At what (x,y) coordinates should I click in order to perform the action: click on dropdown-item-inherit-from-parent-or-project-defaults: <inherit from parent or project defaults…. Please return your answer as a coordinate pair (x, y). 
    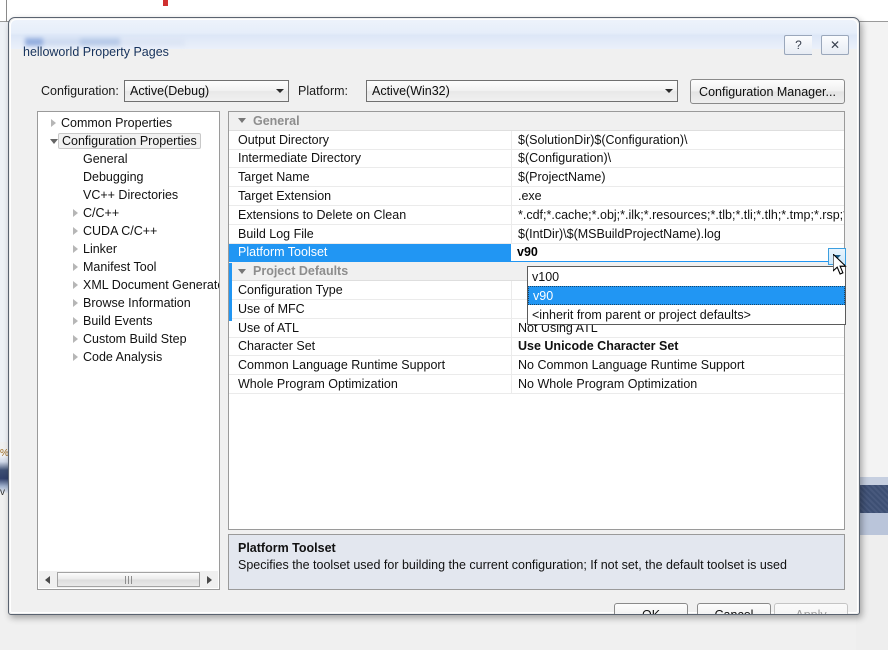
    Looking at the image, I should click on (686, 314).